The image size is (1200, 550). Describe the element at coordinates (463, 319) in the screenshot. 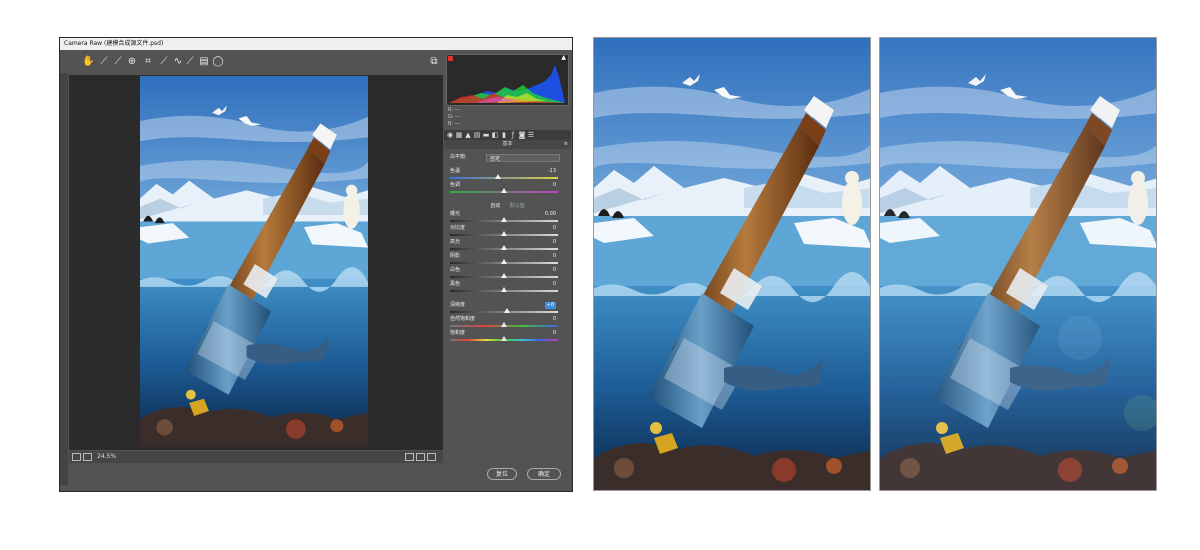

I see `vibrance-label: 自然饱和度` at that location.